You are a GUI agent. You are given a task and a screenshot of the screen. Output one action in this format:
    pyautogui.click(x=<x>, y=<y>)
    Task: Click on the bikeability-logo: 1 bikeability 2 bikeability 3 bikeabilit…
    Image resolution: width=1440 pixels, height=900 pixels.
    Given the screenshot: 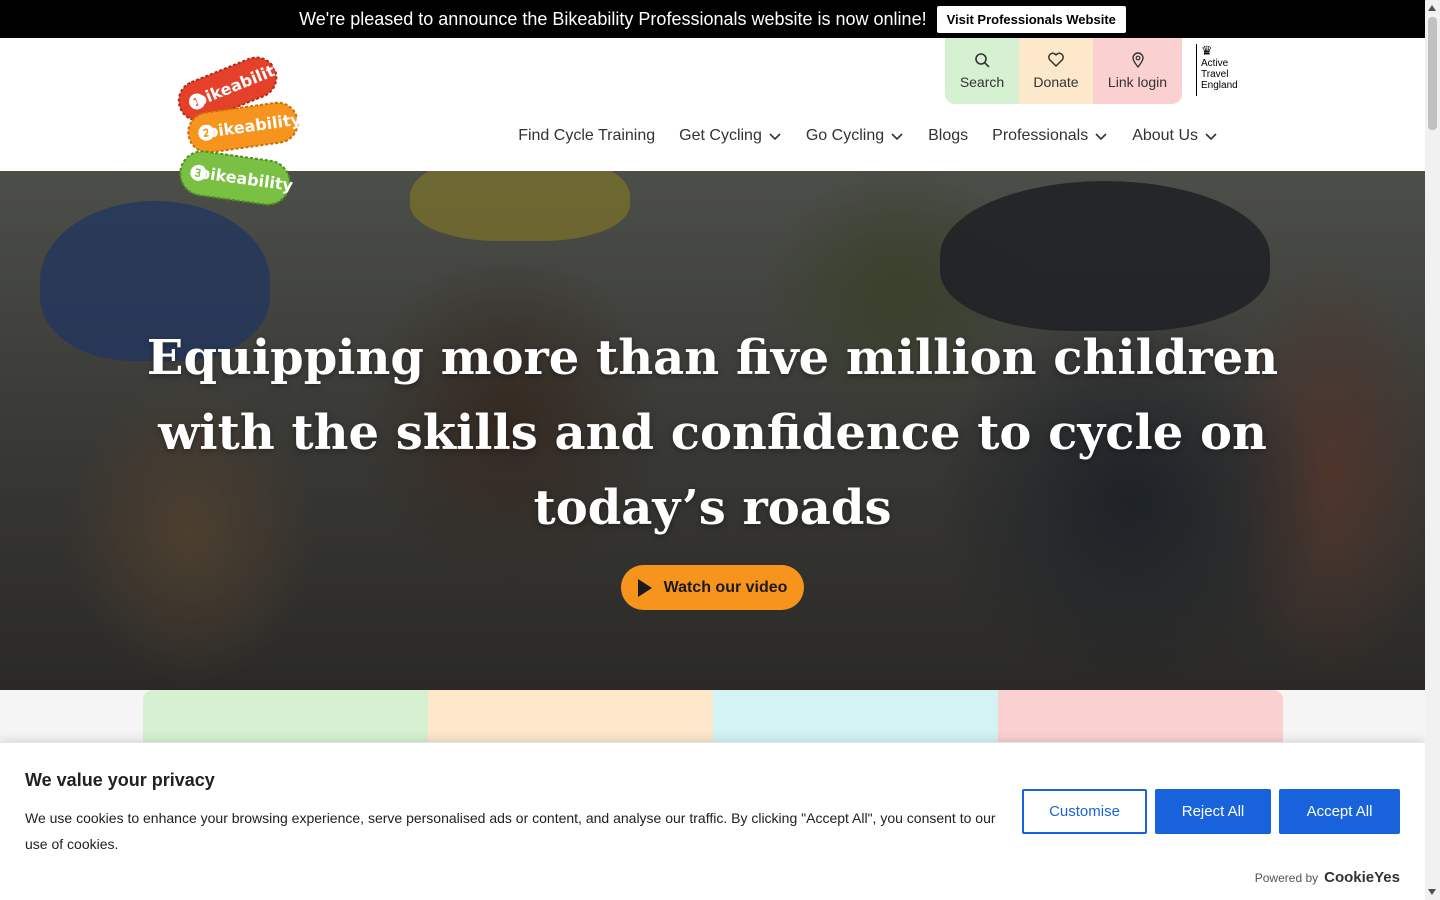 What is the action you would take?
    pyautogui.click(x=237, y=130)
    